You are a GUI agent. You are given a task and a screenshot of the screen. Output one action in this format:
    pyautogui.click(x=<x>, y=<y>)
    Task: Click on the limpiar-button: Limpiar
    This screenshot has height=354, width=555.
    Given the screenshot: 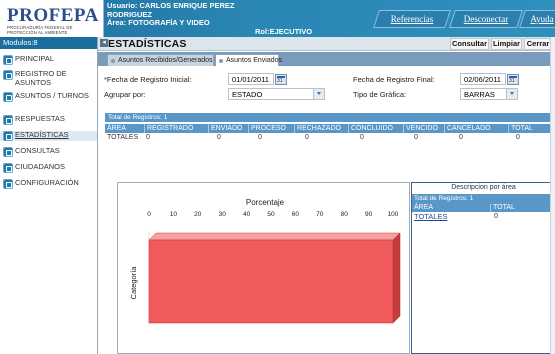 What is the action you would take?
    pyautogui.click(x=506, y=44)
    